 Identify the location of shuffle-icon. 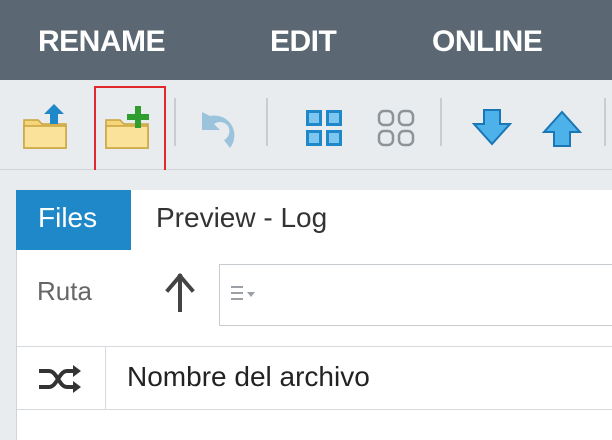
(60, 379).